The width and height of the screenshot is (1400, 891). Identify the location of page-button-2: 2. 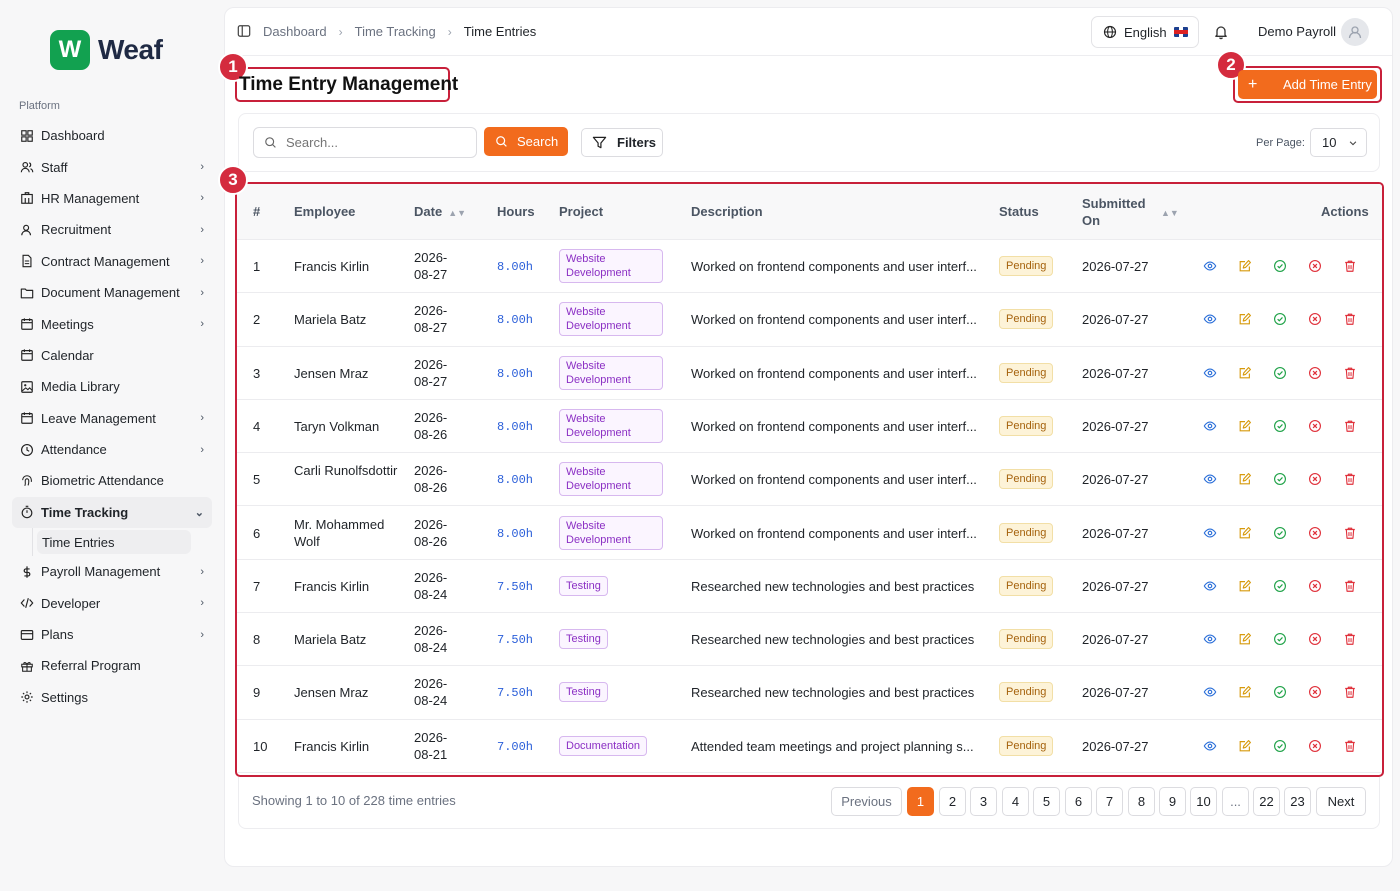
(952, 801).